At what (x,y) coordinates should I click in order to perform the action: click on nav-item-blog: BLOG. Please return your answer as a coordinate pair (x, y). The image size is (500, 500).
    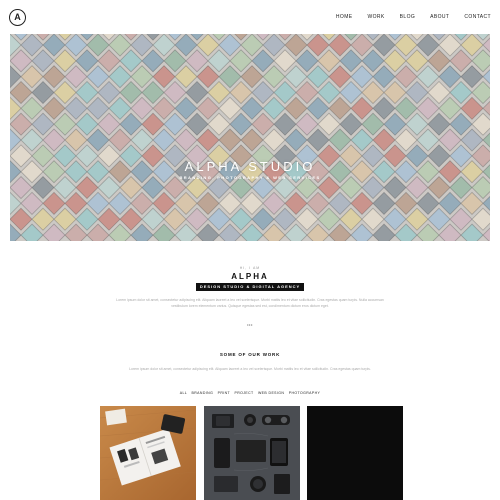
    Looking at the image, I should click on (408, 17).